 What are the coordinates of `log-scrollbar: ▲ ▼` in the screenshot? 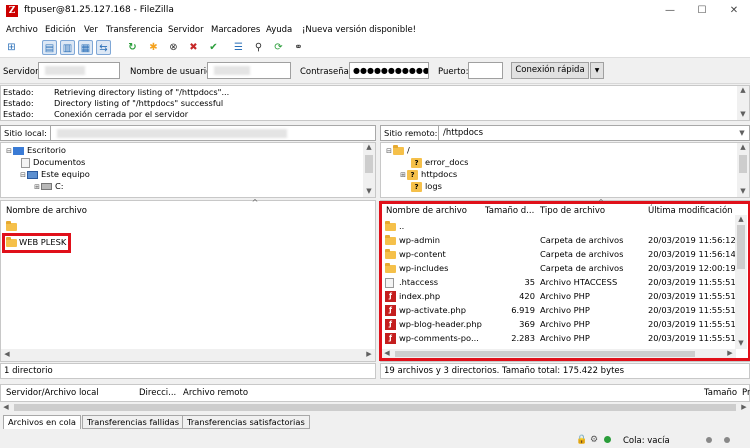 It's located at (743, 103).